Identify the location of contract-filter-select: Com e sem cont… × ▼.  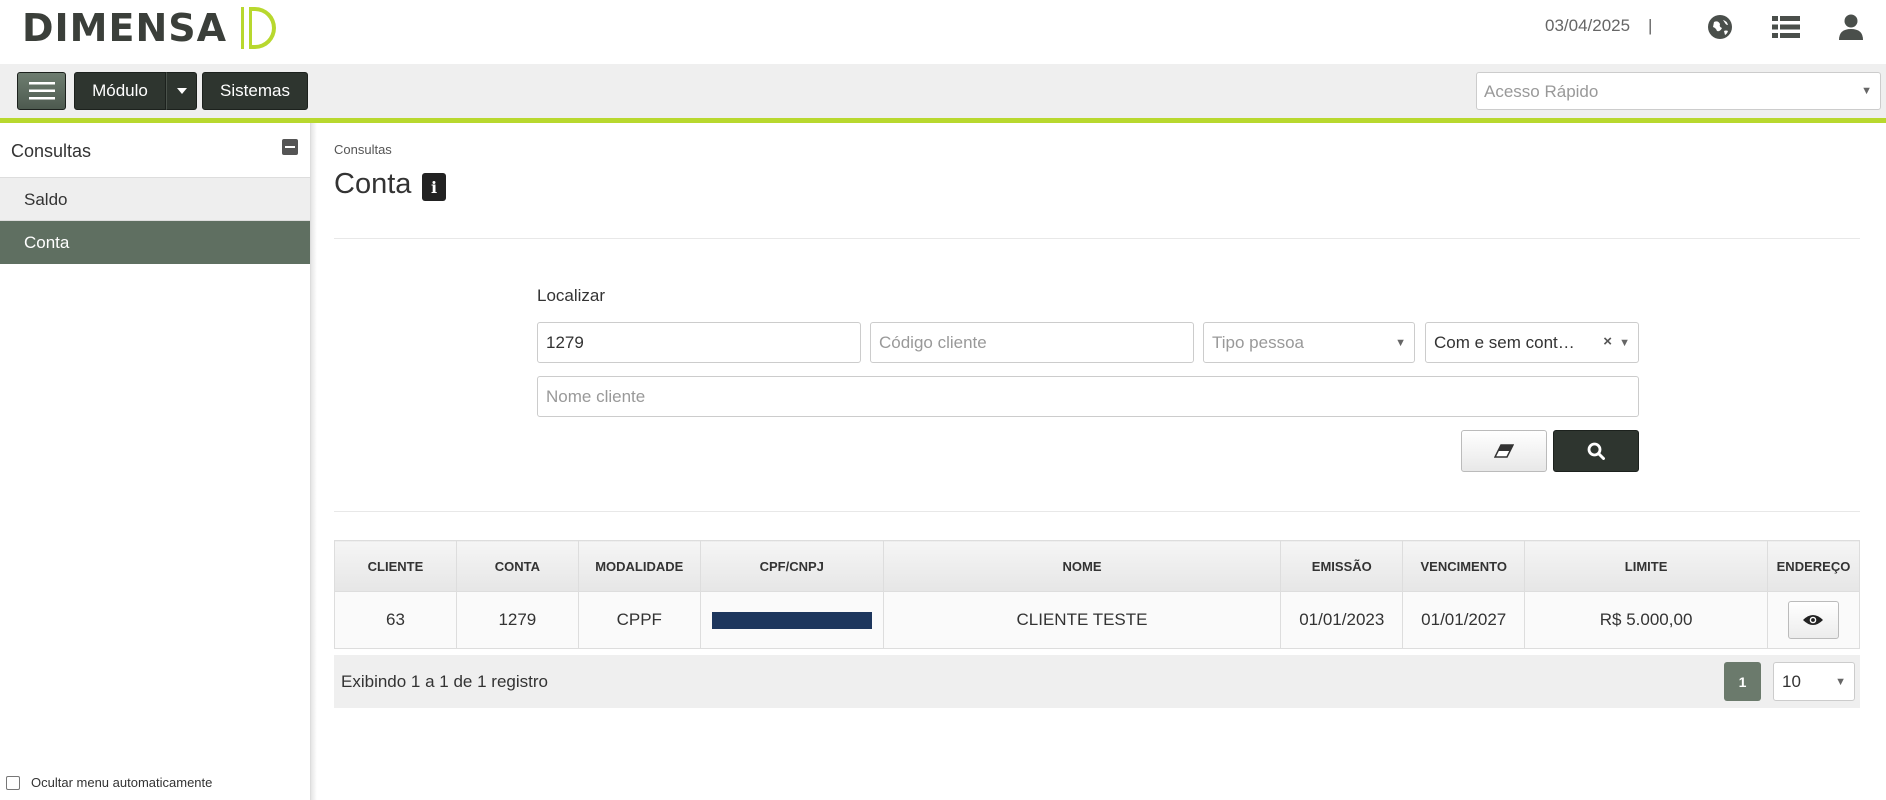
(1532, 342).